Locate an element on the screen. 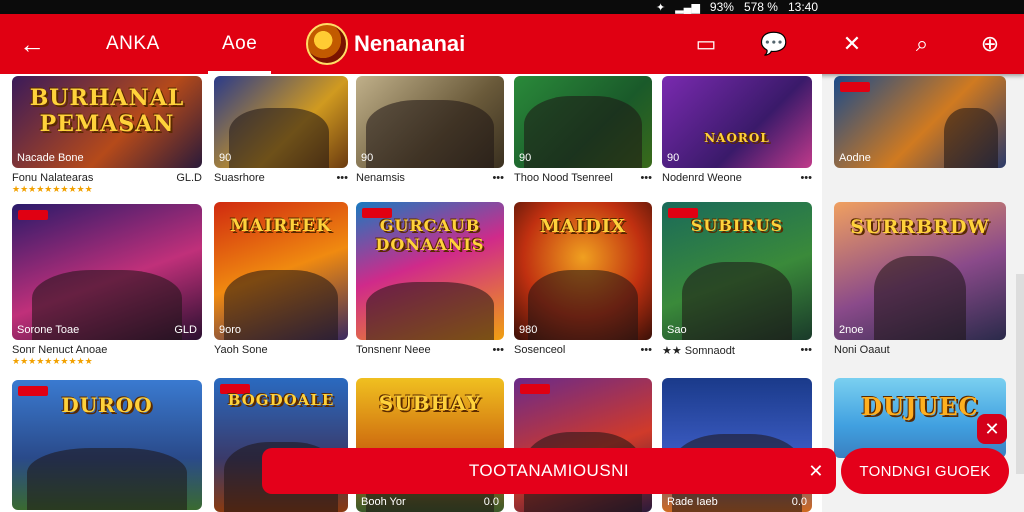 Image resolution: width=1024 pixels, height=512 pixels. game-card: SUBIRUS Sao ★★ Somnaodt ••• is located at coordinates (737, 279).